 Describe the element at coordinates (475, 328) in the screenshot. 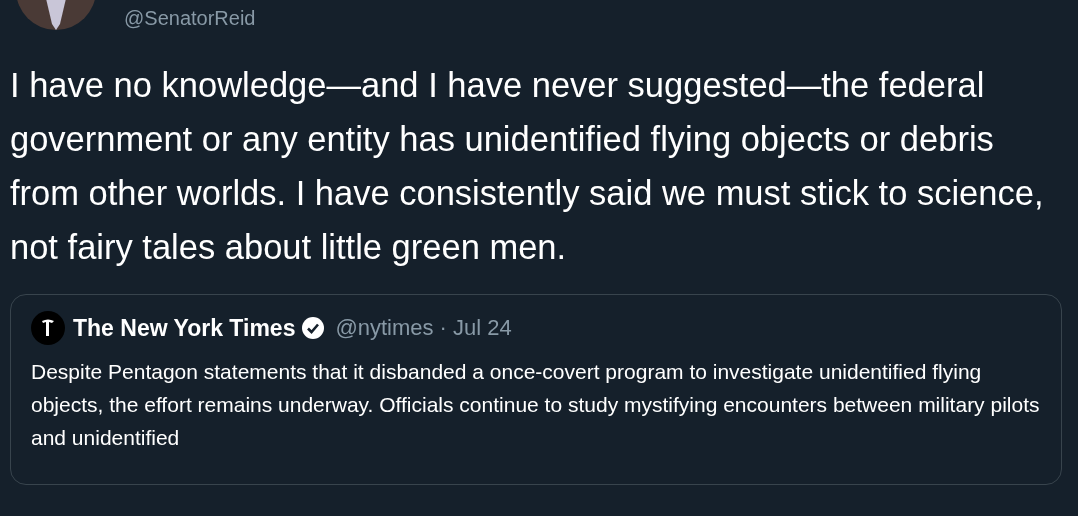

I see `tweet-date: · Jul 24` at that location.